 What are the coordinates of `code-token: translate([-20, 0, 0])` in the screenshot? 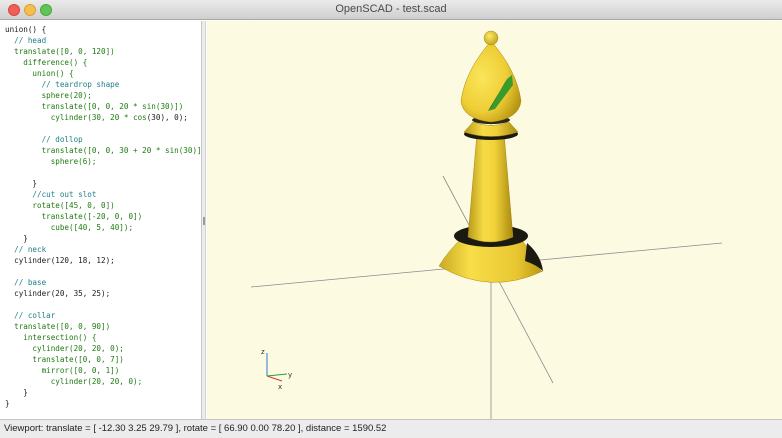 It's located at (74, 216).